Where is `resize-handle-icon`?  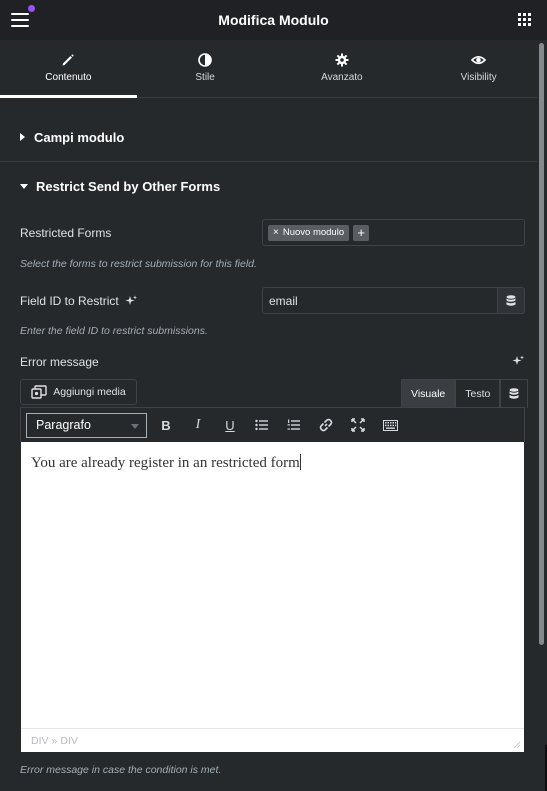 resize-handle-icon is located at coordinates (517, 745).